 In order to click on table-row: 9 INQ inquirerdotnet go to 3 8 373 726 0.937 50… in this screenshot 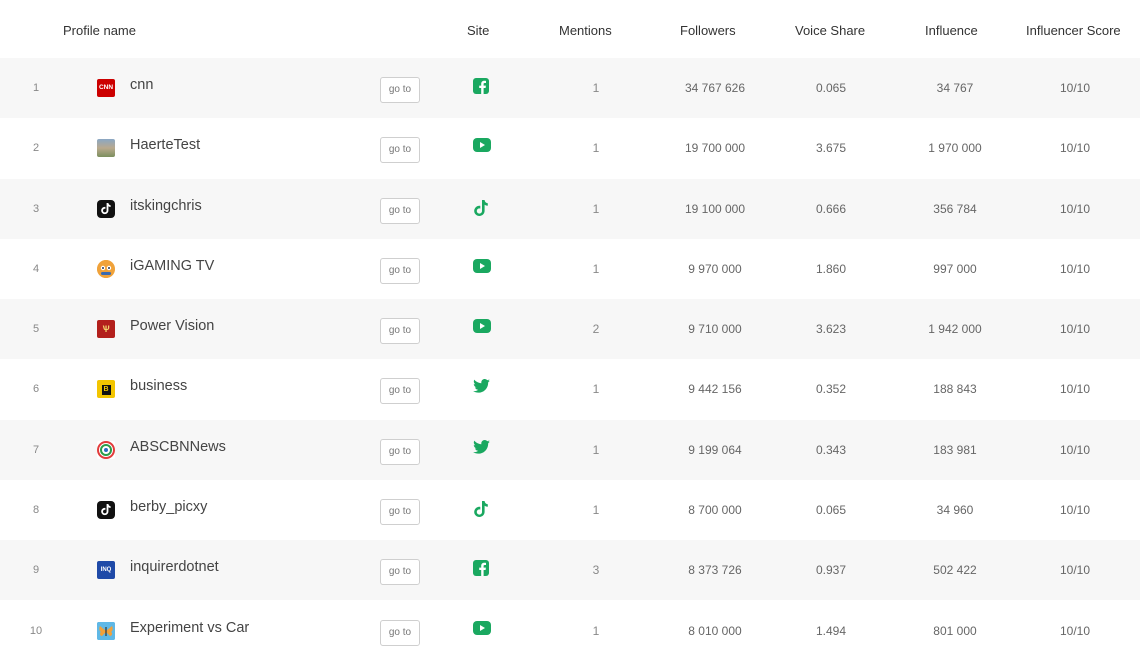, I will do `click(570, 570)`.